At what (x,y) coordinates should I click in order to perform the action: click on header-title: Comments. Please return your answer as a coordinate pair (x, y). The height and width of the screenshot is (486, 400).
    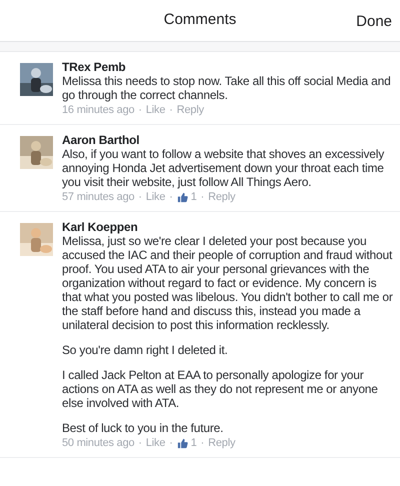
    Looking at the image, I should click on (200, 20).